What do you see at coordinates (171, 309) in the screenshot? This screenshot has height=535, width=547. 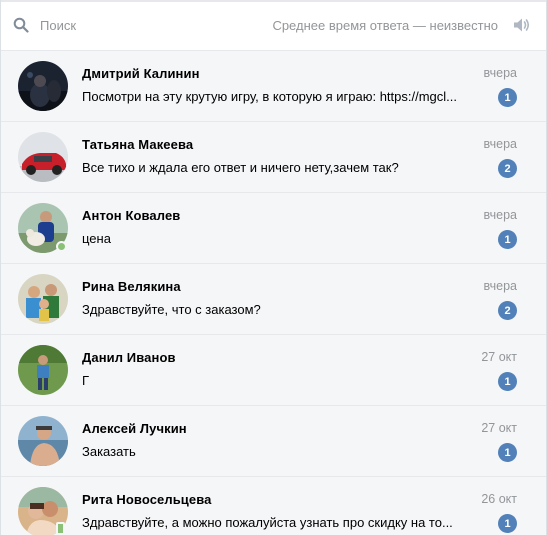 I see `message-preview: Здравствуйте, что с заказом?` at bounding box center [171, 309].